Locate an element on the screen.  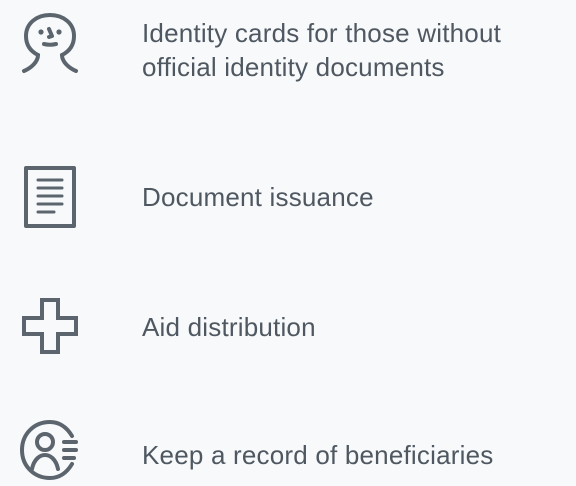
document-icon is located at coordinates (50, 196).